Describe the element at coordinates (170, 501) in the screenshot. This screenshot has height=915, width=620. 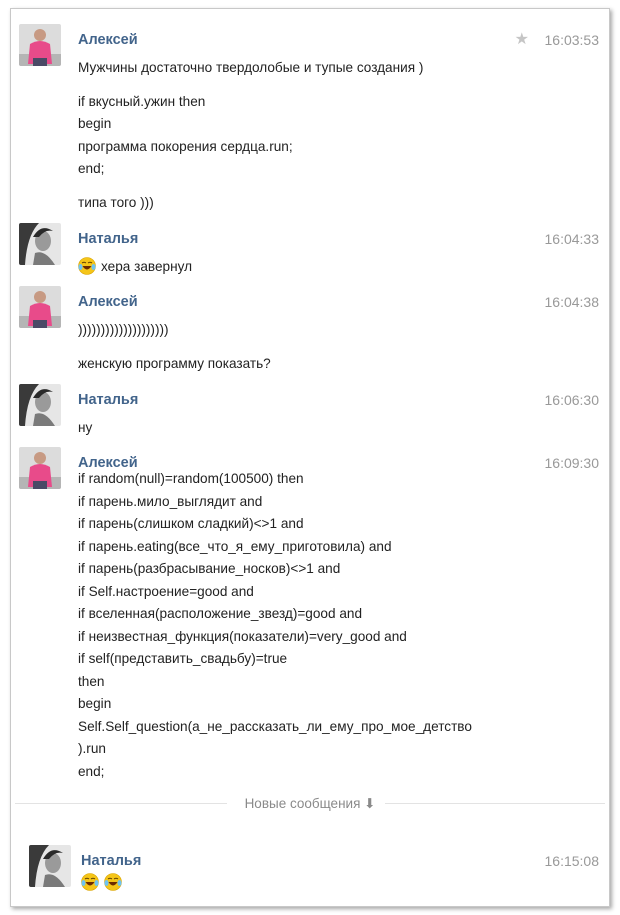
I see `text-line: if парень.мило_выглядит and` at that location.